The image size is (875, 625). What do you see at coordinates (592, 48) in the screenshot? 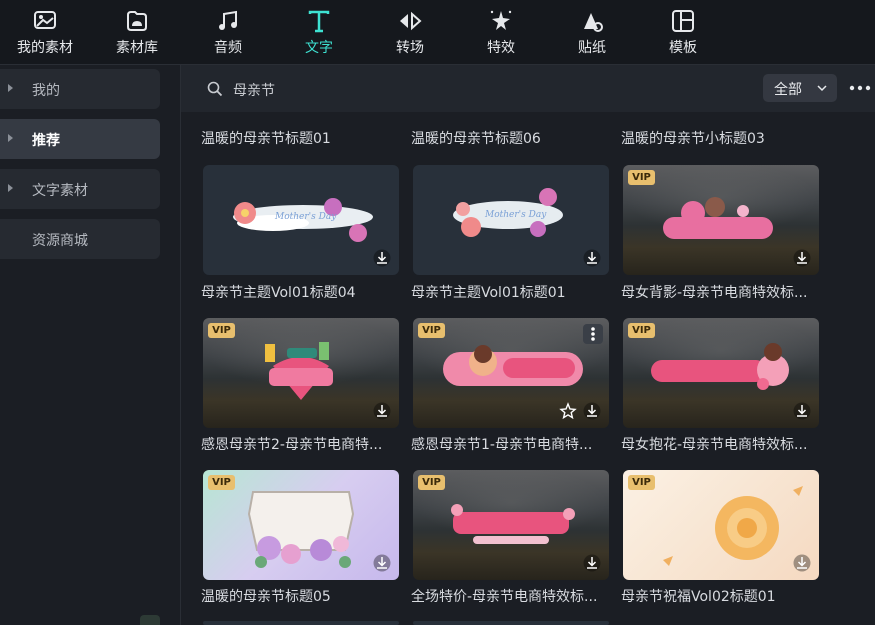
I see `tab-stickers-label: 贴纸` at bounding box center [592, 48].